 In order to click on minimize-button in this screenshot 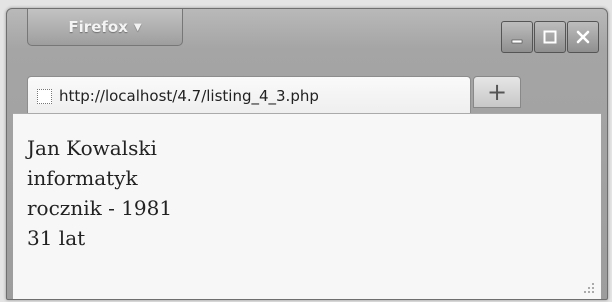, I will do `click(517, 37)`.